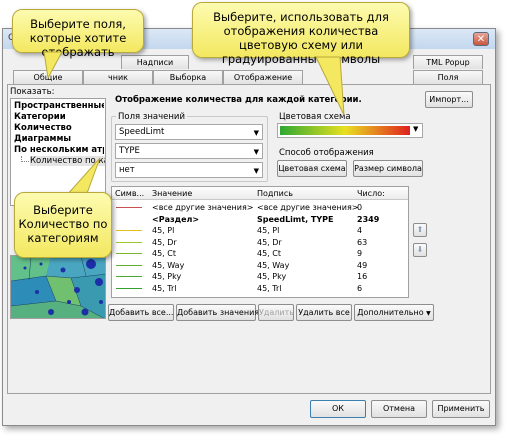  Describe the element at coordinates (330, 86) in the screenshot. I see `callout-scheme-pointer` at that location.